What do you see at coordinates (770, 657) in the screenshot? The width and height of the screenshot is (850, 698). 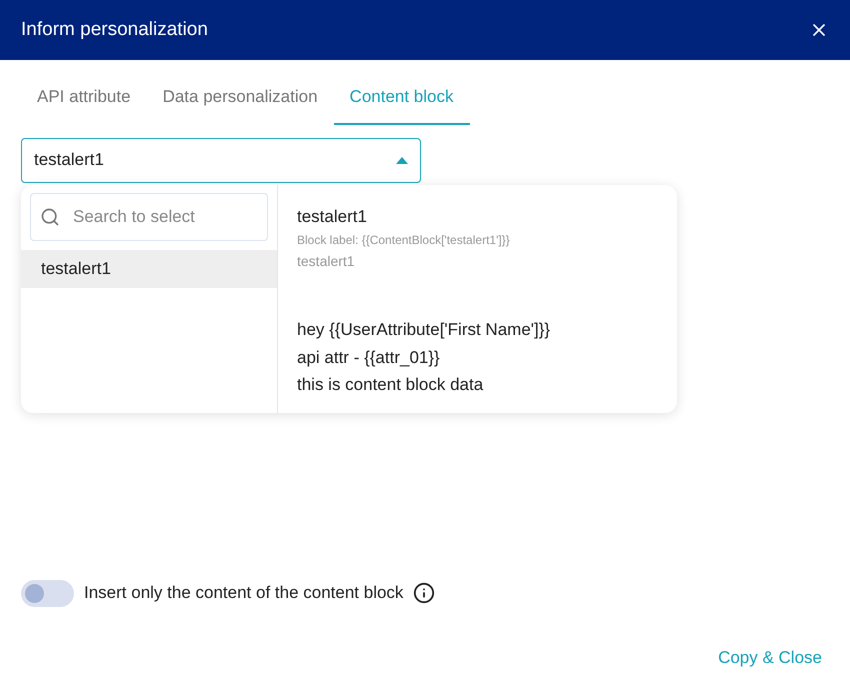 I see `copy-close-button: Copy & Close` at bounding box center [770, 657].